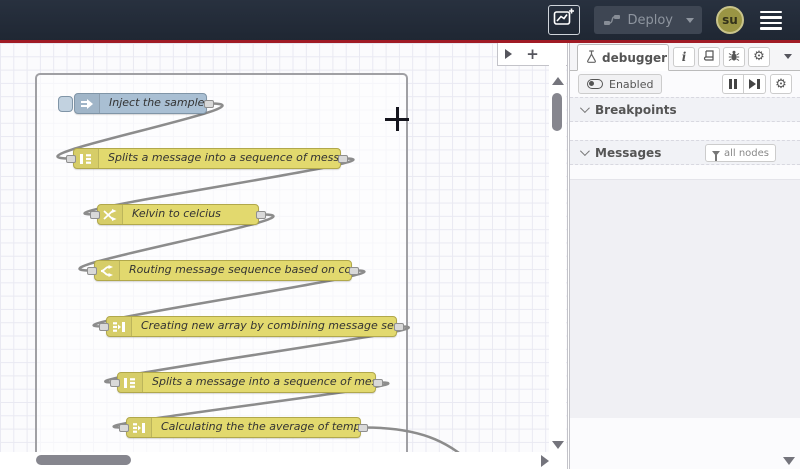 The image size is (800, 469). I want to click on debug-tab-button, so click(734, 56).